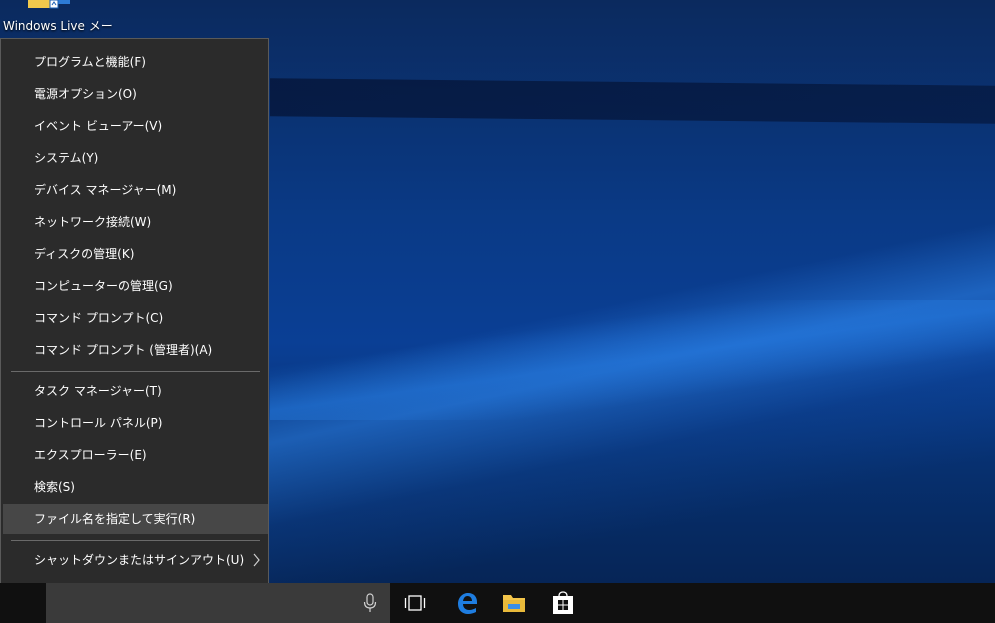 The width and height of the screenshot is (995, 623). What do you see at coordinates (632, 101) in the screenshot?
I see `wallpaper-light-band` at bounding box center [632, 101].